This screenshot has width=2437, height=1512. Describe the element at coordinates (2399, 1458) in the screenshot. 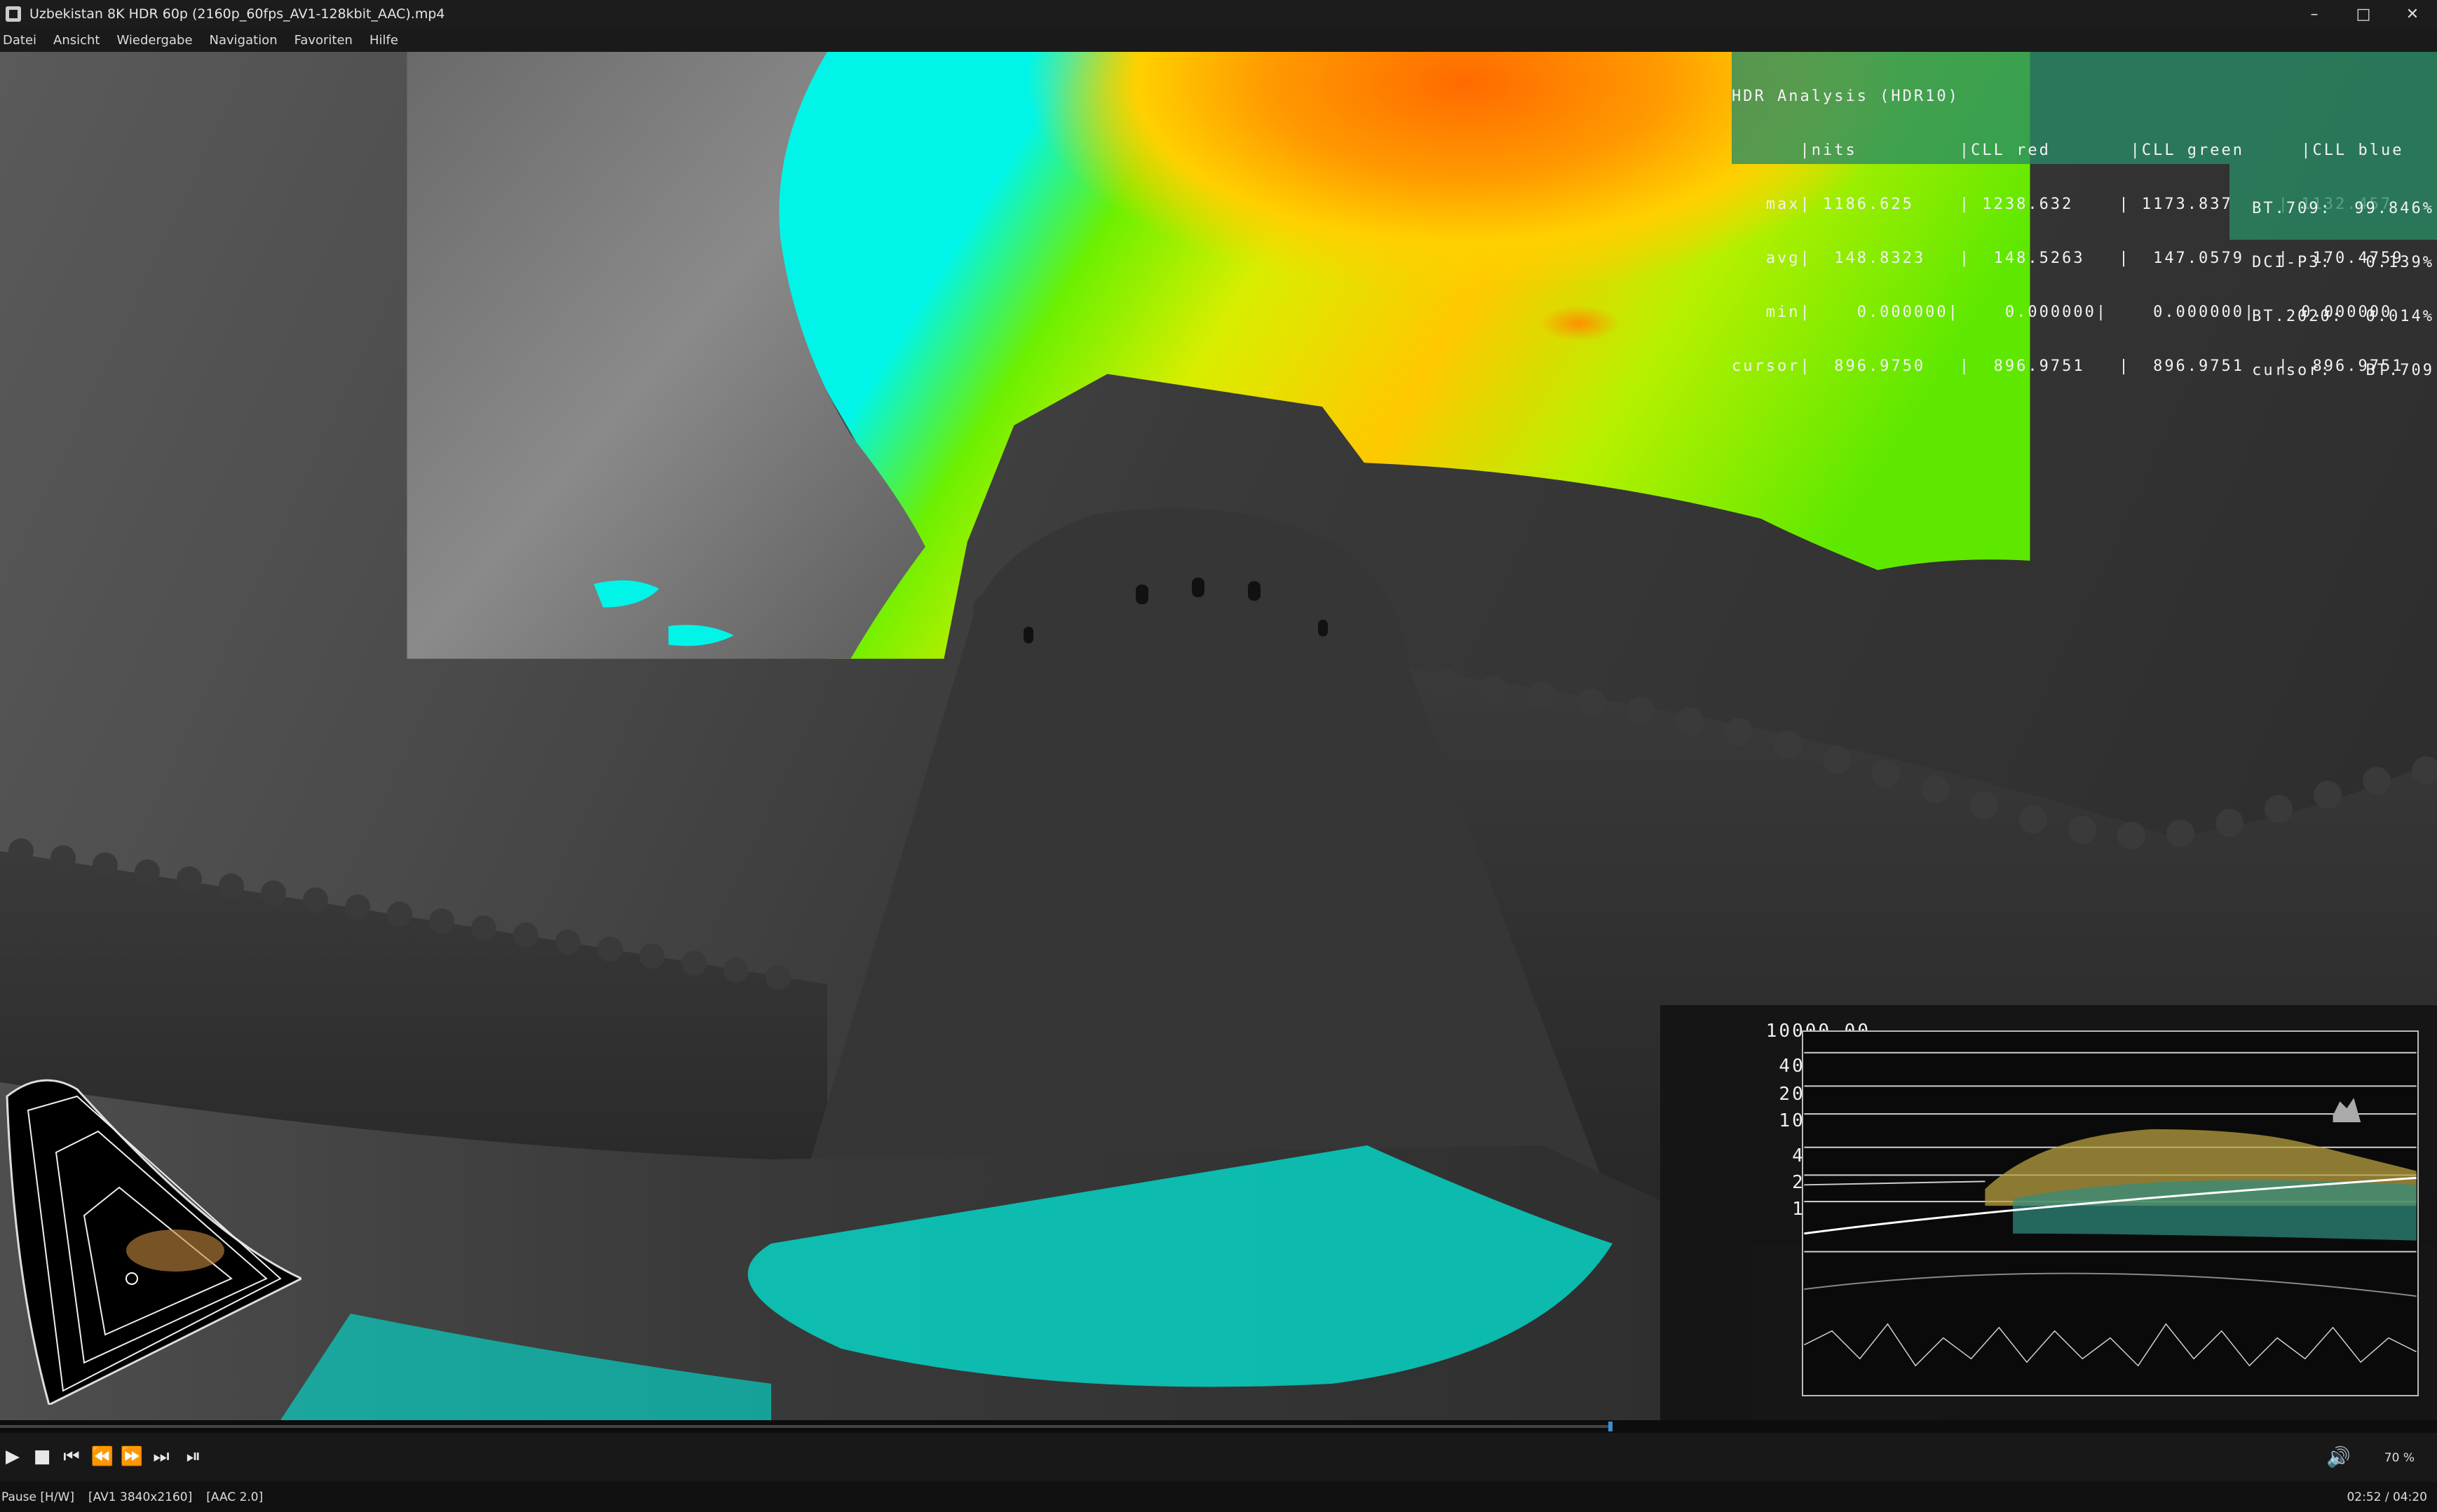

I see `volume-level: 70 %` at that location.